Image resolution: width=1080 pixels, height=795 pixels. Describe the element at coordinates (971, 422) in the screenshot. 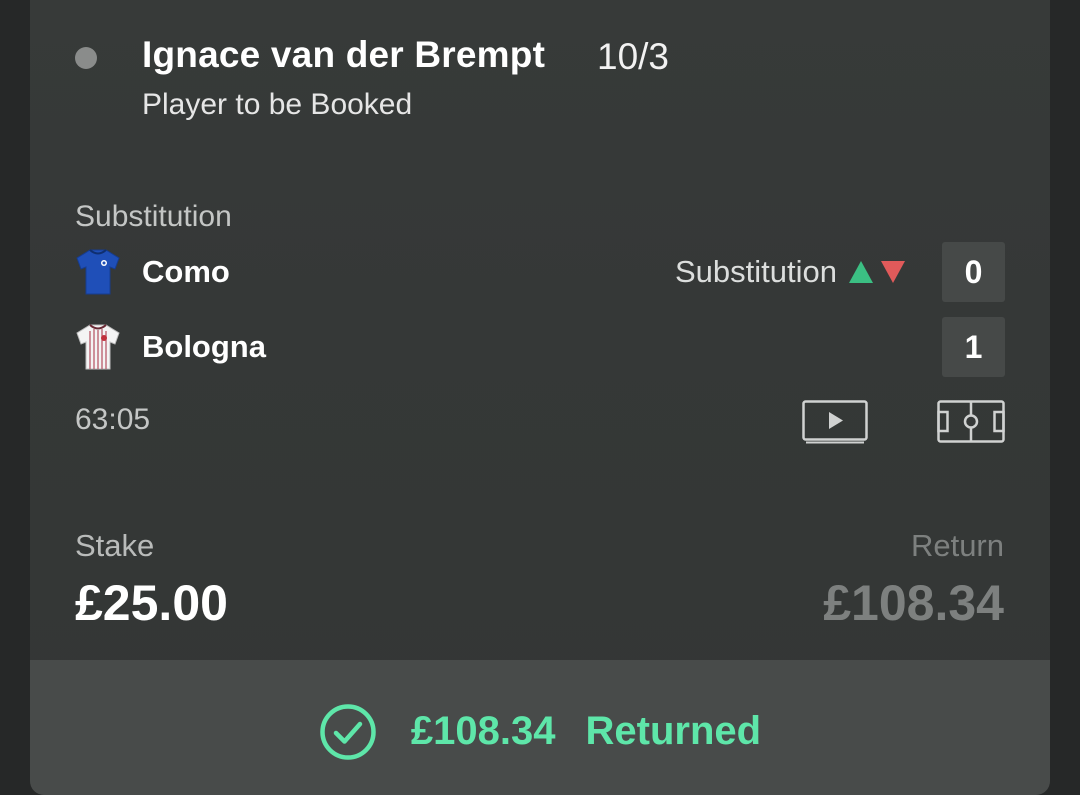

I see `pitch-tracker-icon` at that location.